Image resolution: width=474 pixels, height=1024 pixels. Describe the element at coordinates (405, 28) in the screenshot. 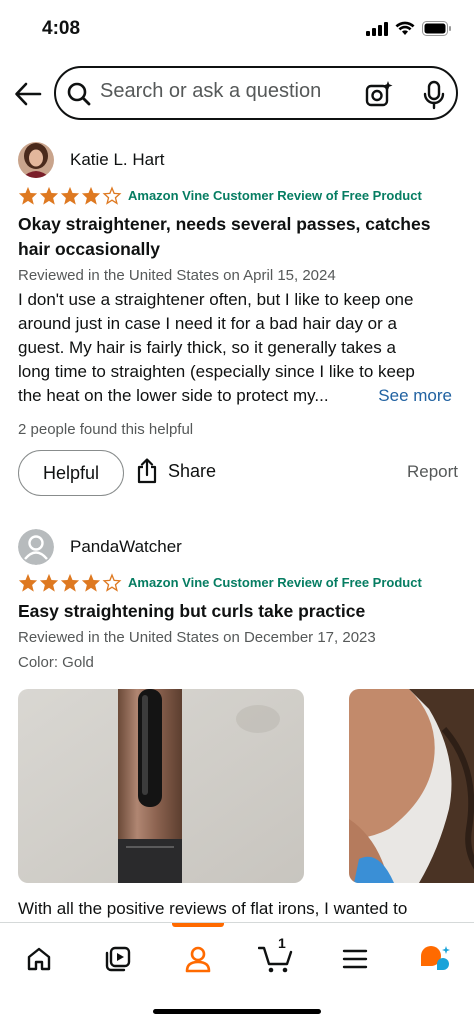

I see `wifi-icon` at that location.